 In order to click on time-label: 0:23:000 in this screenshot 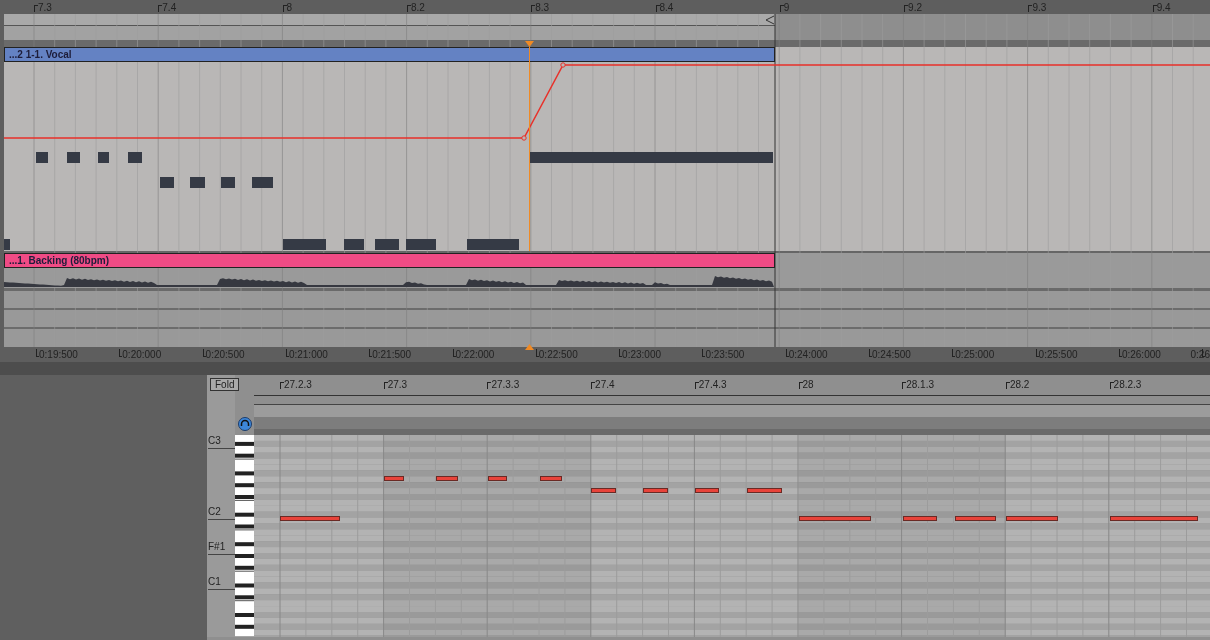, I will do `click(642, 355)`.